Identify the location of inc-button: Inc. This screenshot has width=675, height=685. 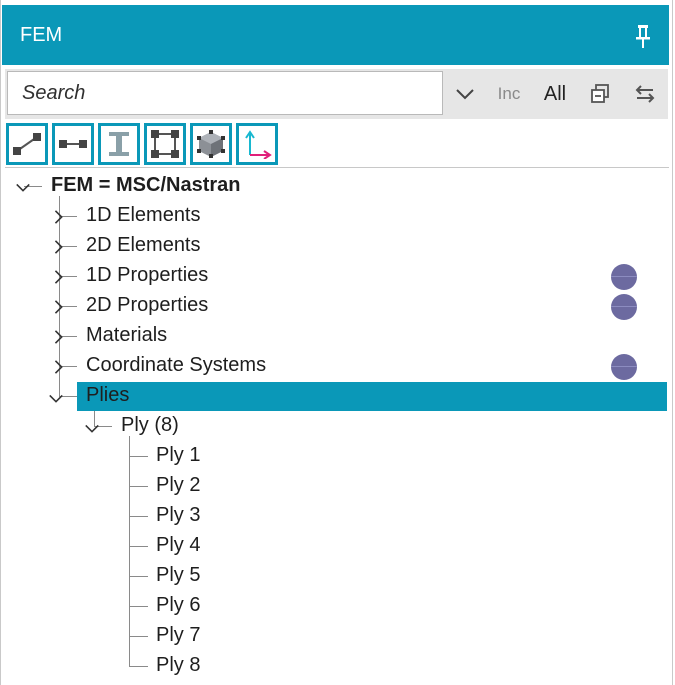
(509, 94).